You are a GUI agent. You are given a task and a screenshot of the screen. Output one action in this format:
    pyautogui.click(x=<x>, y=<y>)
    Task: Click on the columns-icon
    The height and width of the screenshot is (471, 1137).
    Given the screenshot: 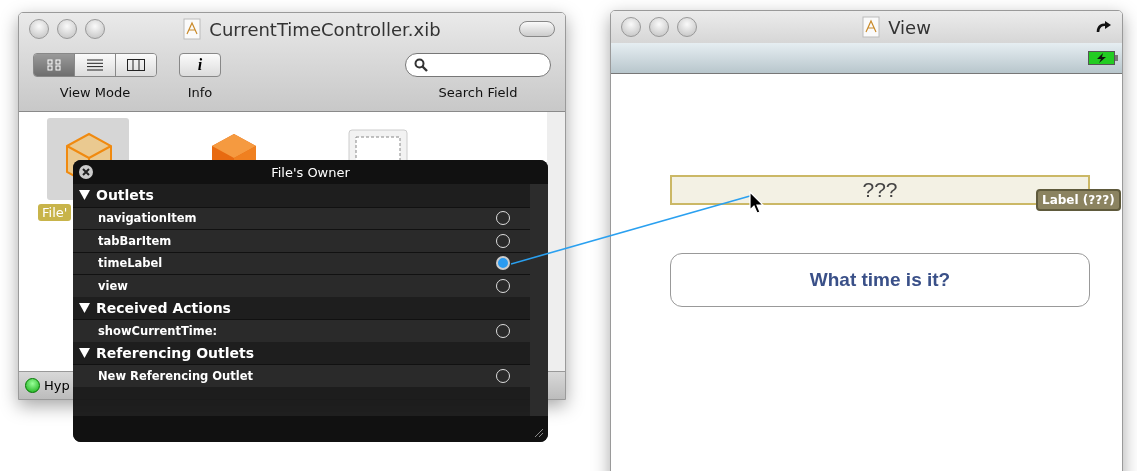 What is the action you would take?
    pyautogui.click(x=136, y=65)
    